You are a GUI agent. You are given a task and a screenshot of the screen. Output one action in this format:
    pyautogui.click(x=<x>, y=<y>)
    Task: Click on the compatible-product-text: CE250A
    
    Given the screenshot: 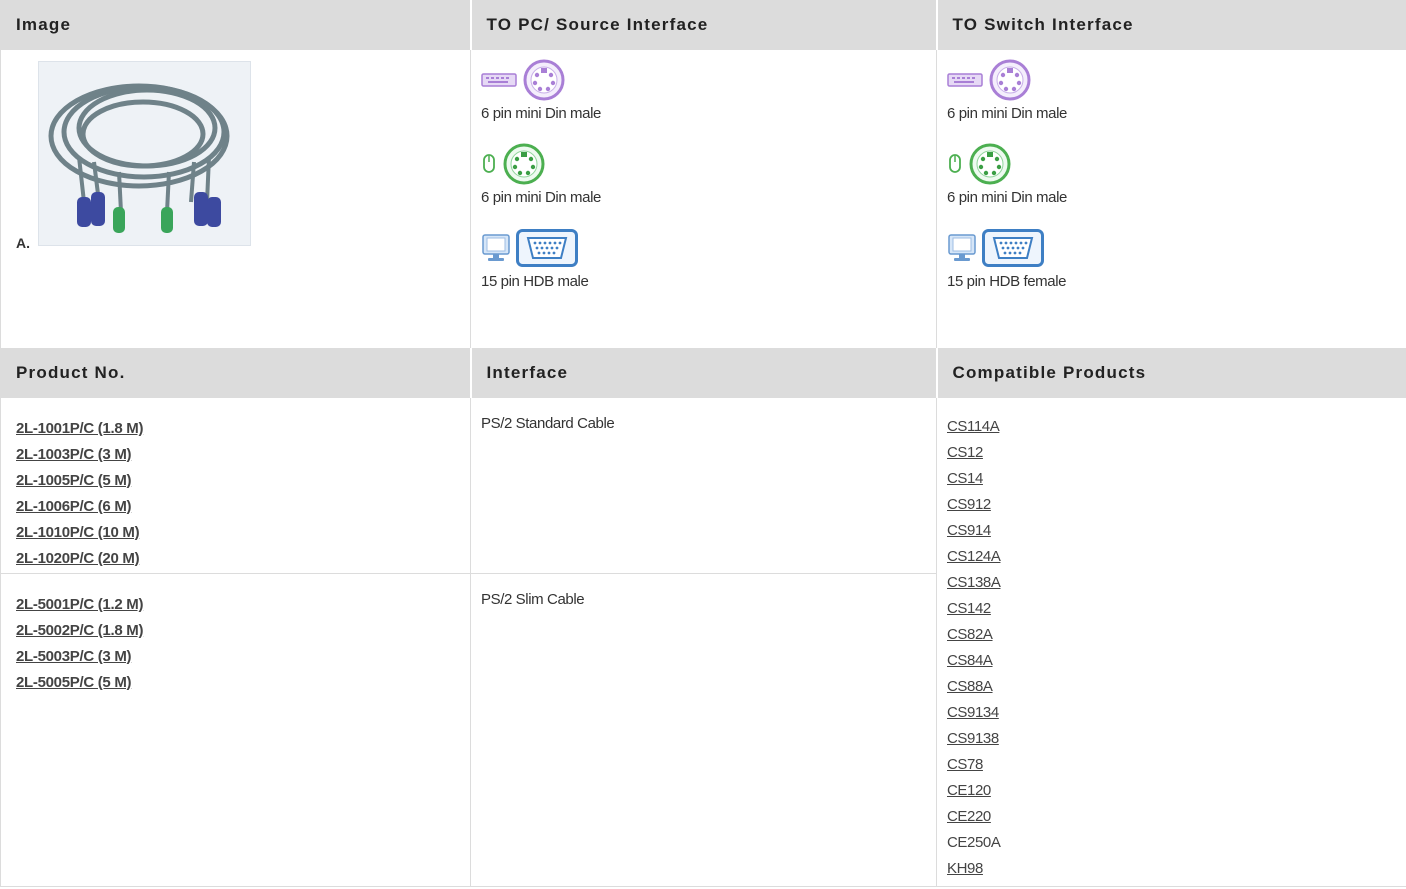 What is the action you would take?
    pyautogui.click(x=974, y=842)
    